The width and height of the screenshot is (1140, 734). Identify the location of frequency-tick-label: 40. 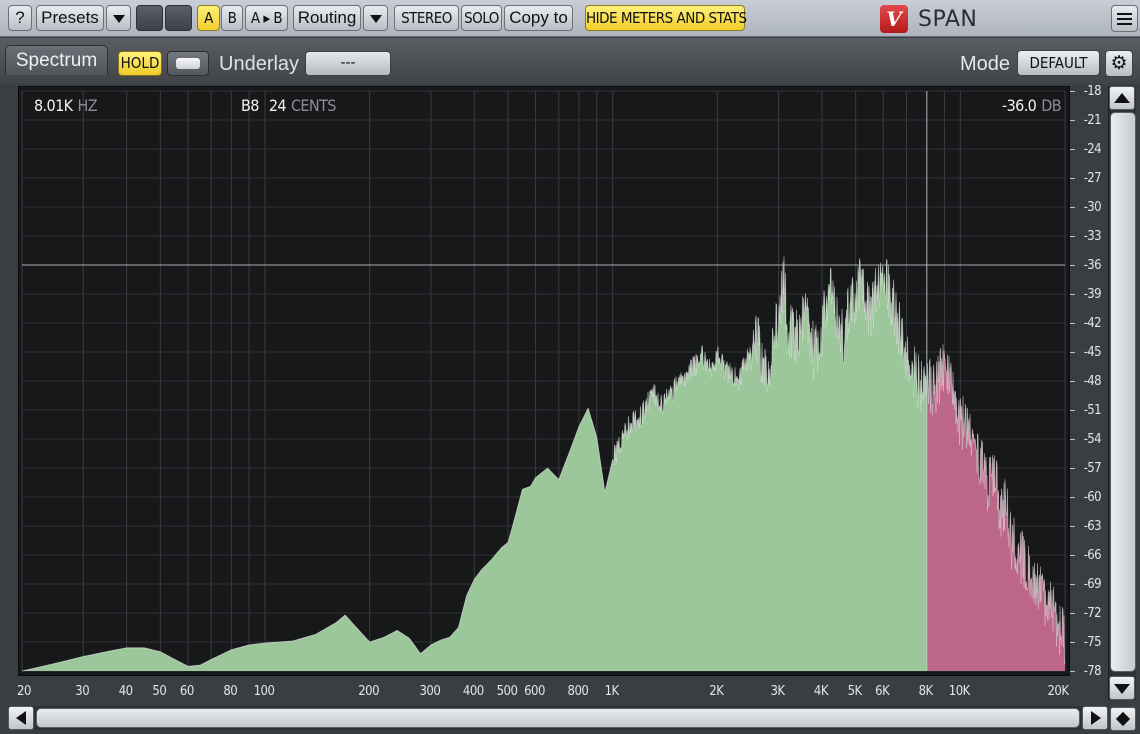
(125, 691).